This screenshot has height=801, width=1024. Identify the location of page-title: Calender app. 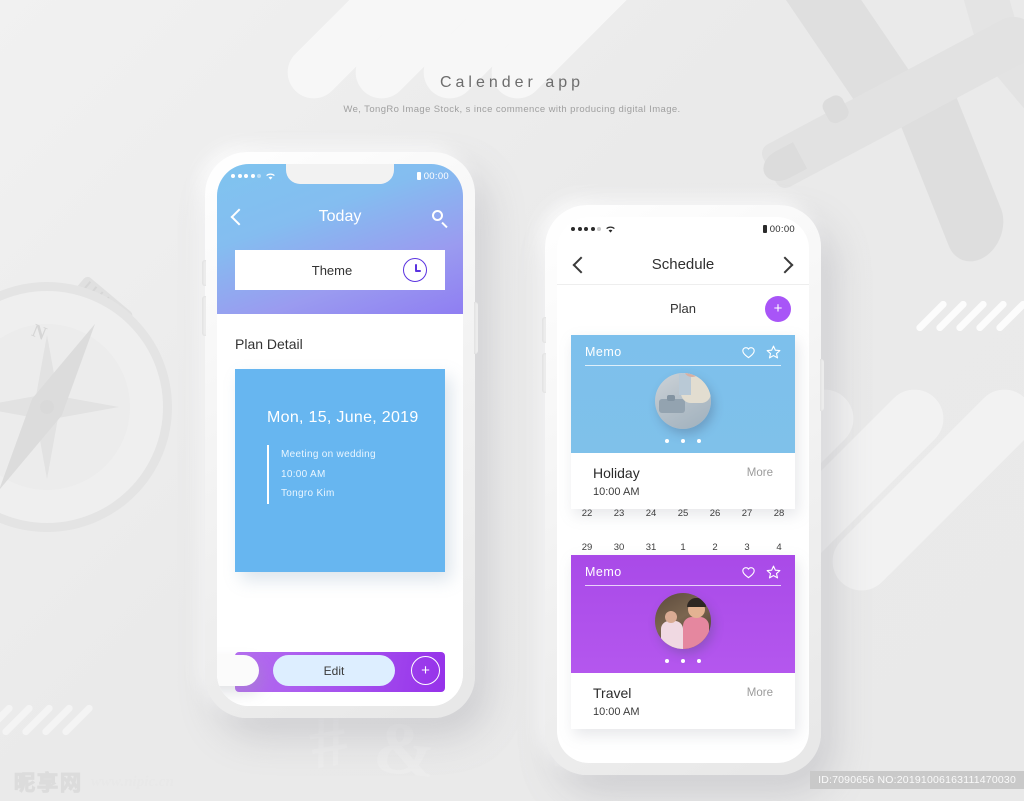
(512, 82).